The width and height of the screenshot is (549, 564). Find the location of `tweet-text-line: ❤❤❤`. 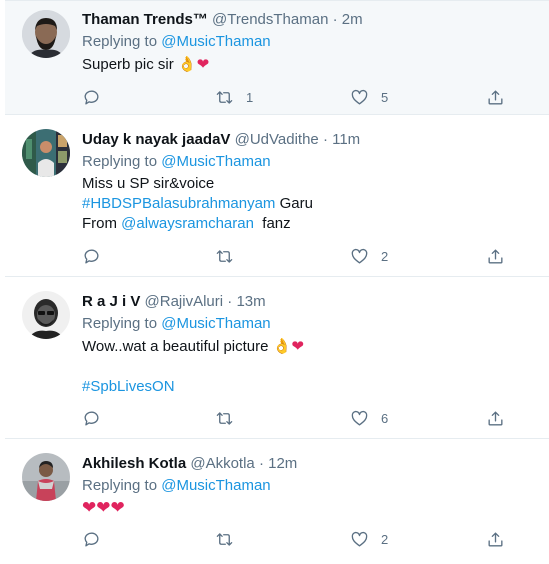

tweet-text-line: ❤❤❤ is located at coordinates (305, 508).